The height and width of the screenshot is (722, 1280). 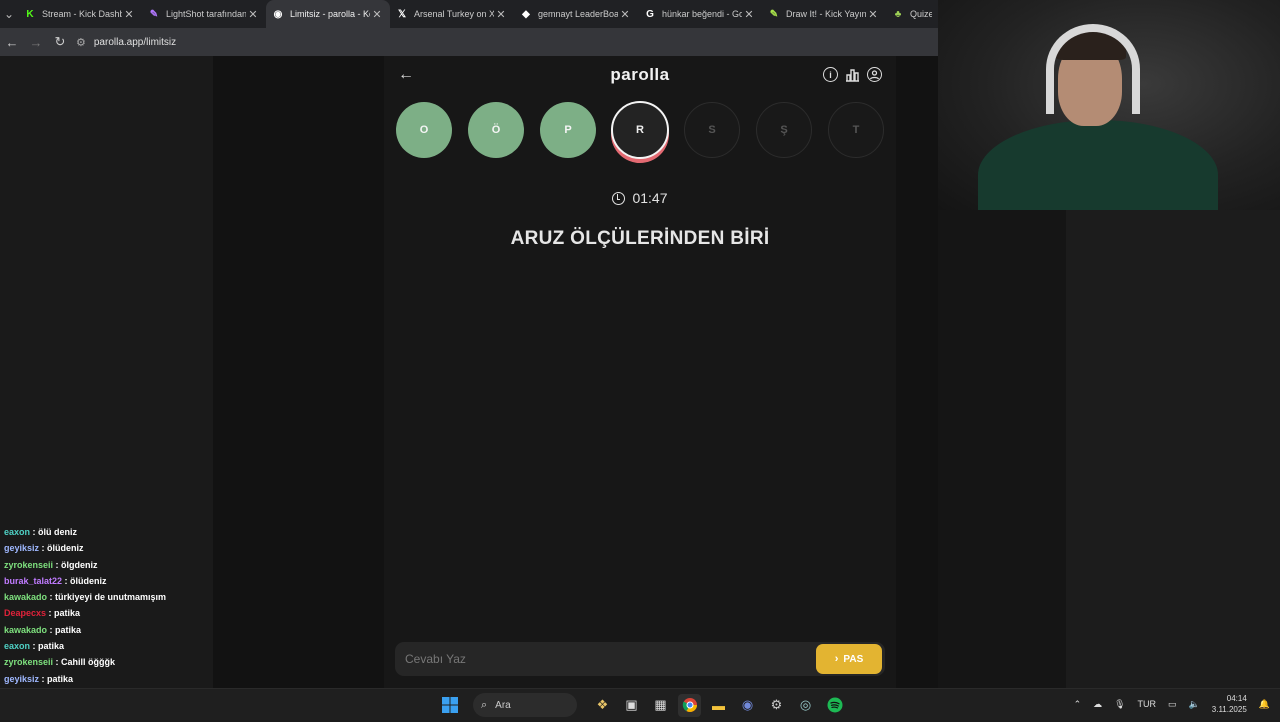 What do you see at coordinates (912, 14) in the screenshot?
I see `browser-tab: ♣ Quizei -` at bounding box center [912, 14].